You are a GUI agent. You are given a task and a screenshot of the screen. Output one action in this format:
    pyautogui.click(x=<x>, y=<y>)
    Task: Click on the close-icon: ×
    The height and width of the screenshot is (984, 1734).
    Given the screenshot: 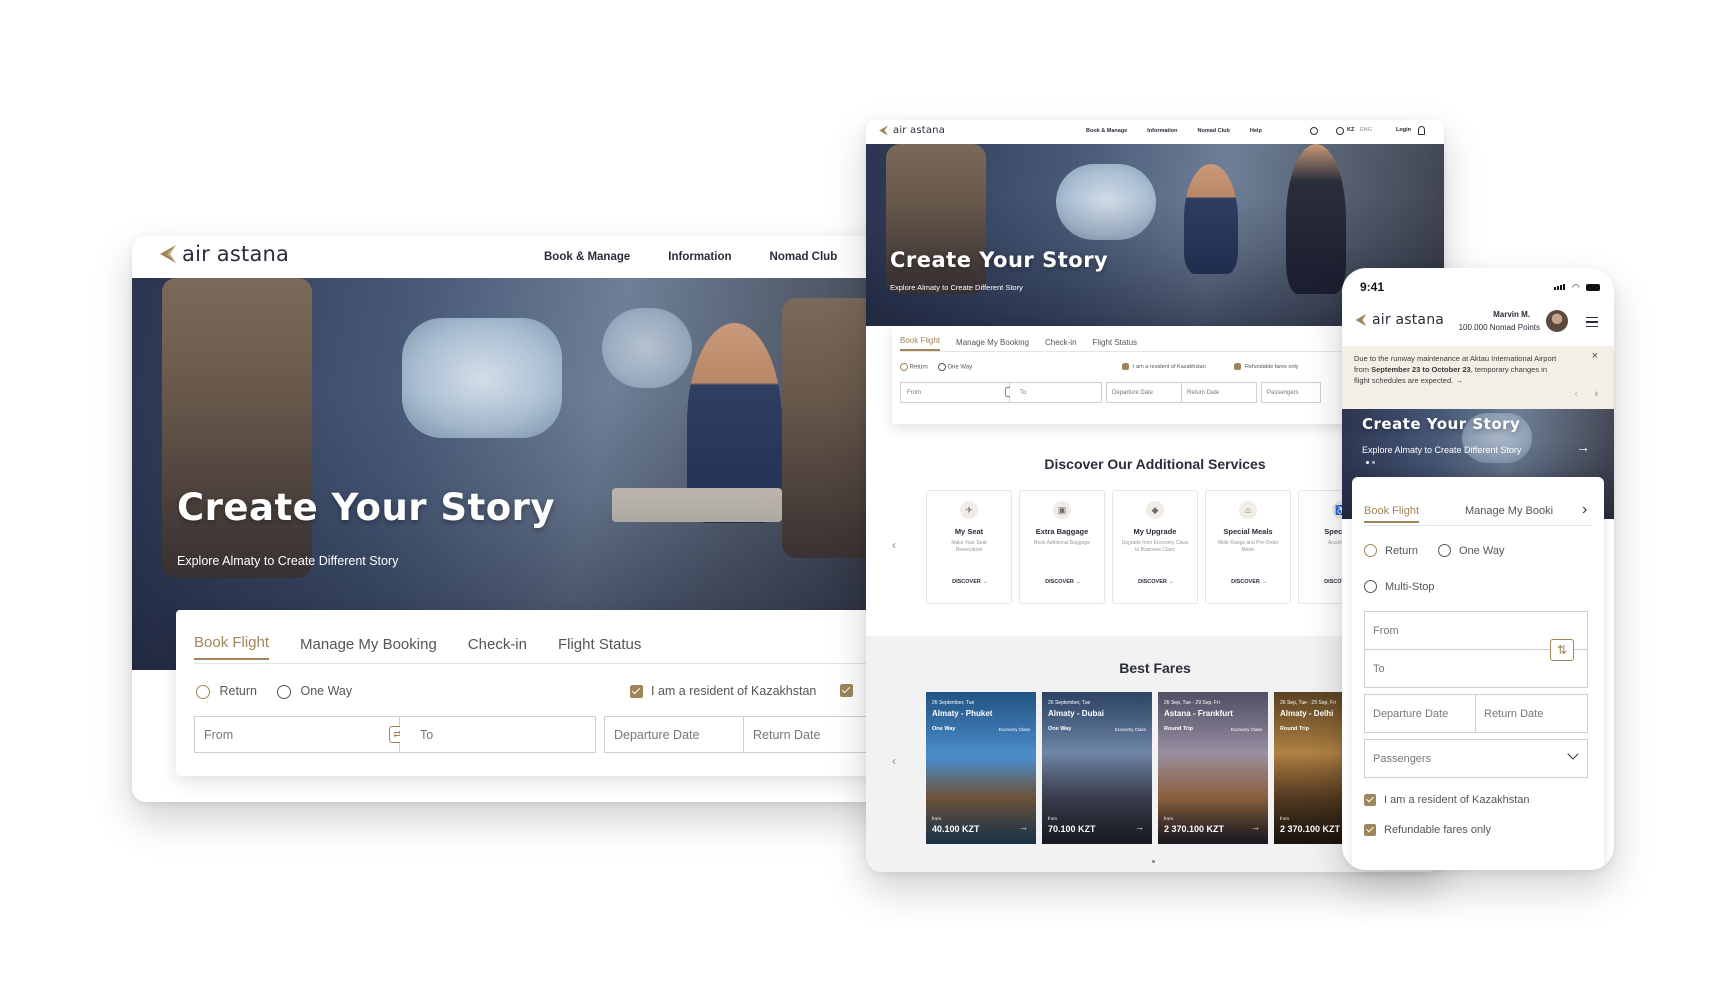 What is the action you would take?
    pyautogui.click(x=1595, y=356)
    